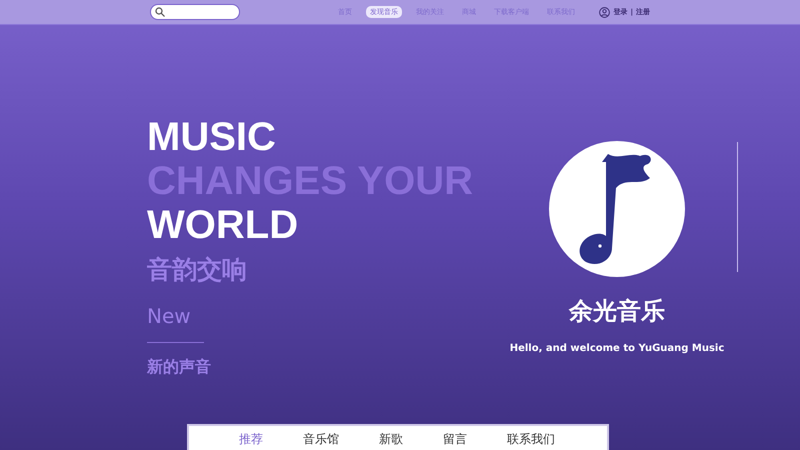 Image resolution: width=800 pixels, height=450 pixels. Describe the element at coordinates (222, 225) in the screenshot. I see `hero-heading: WORLD` at that location.